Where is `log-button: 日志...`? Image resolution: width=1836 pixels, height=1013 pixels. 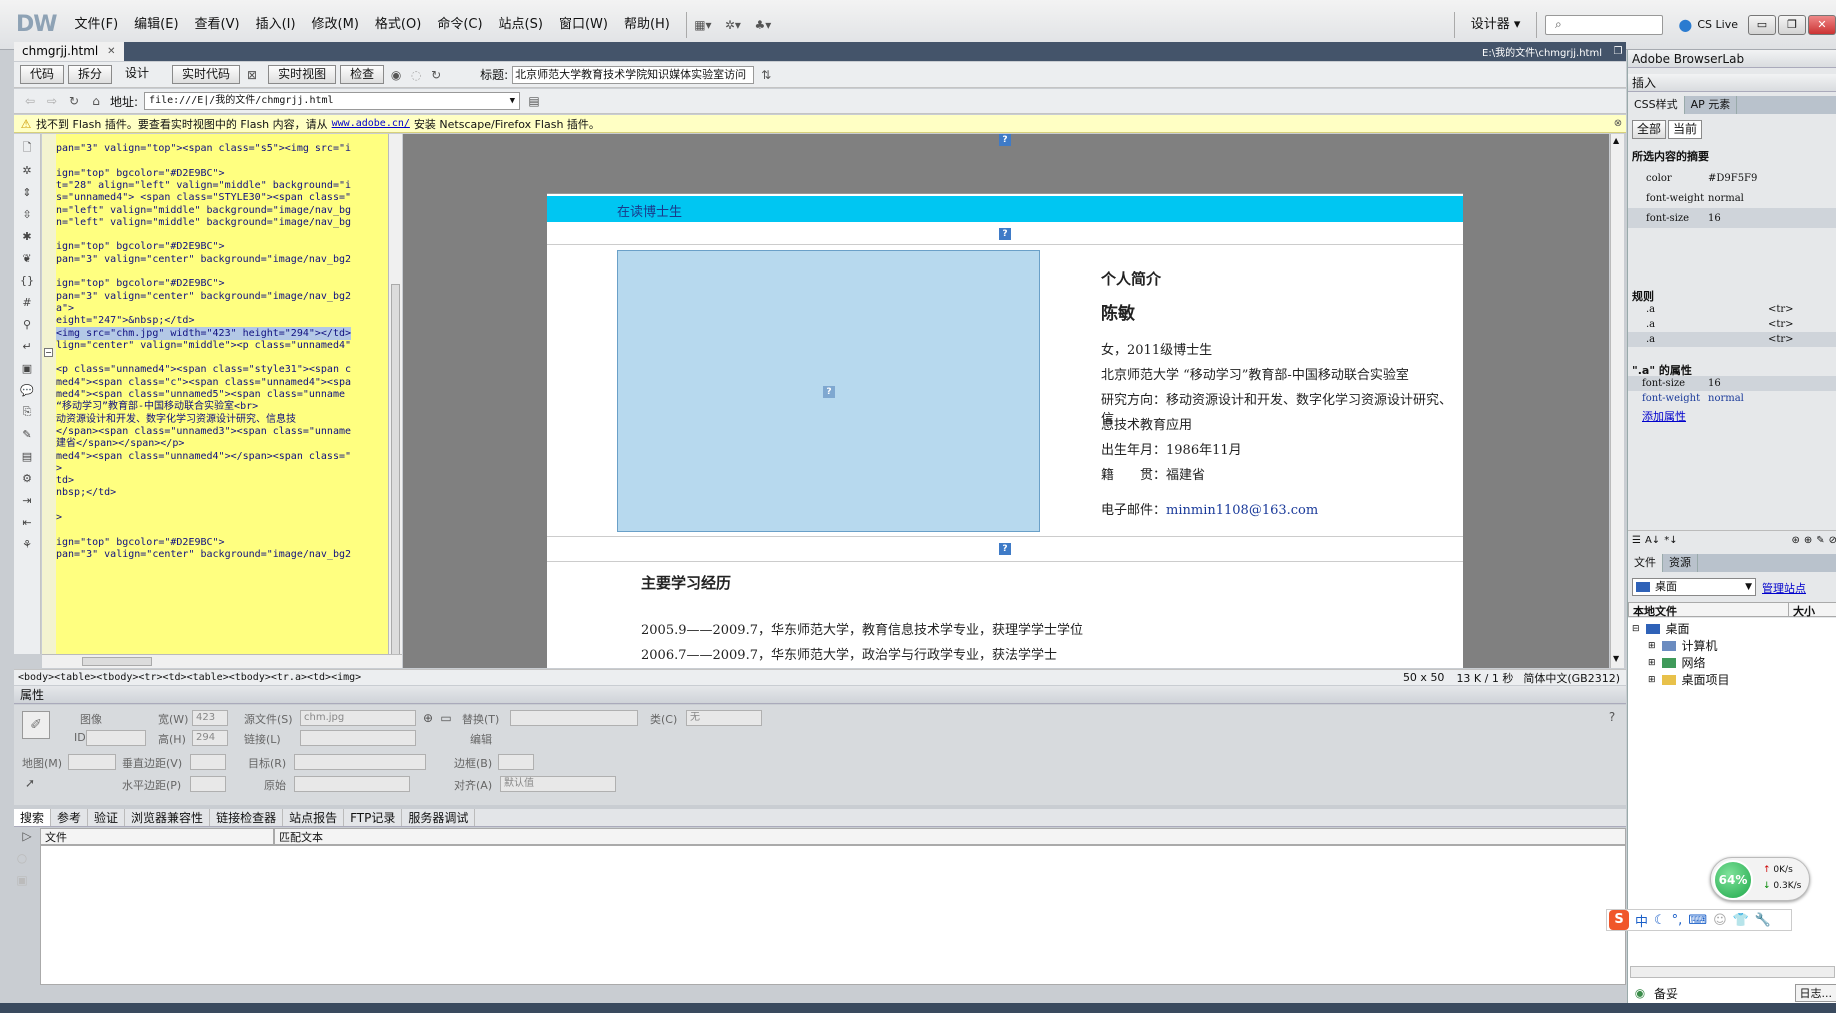
log-button: 日志... is located at coordinates (1815, 993).